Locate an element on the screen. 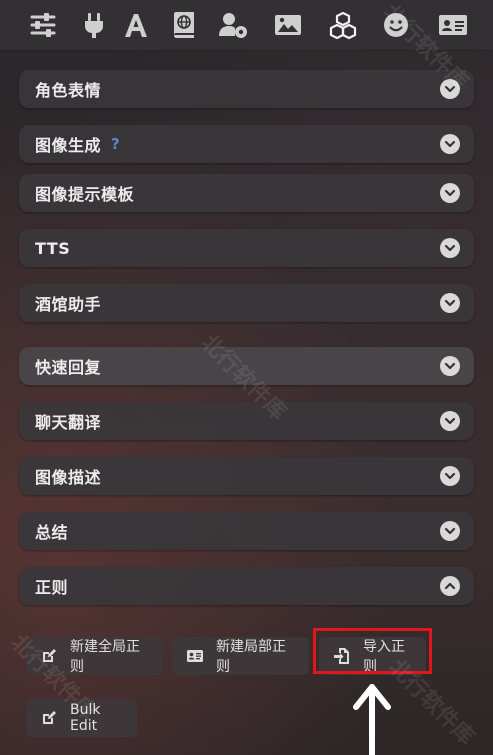 Image resolution: width=493 pixels, height=755 pixels. drawer-tts: TTS is located at coordinates (246, 248).